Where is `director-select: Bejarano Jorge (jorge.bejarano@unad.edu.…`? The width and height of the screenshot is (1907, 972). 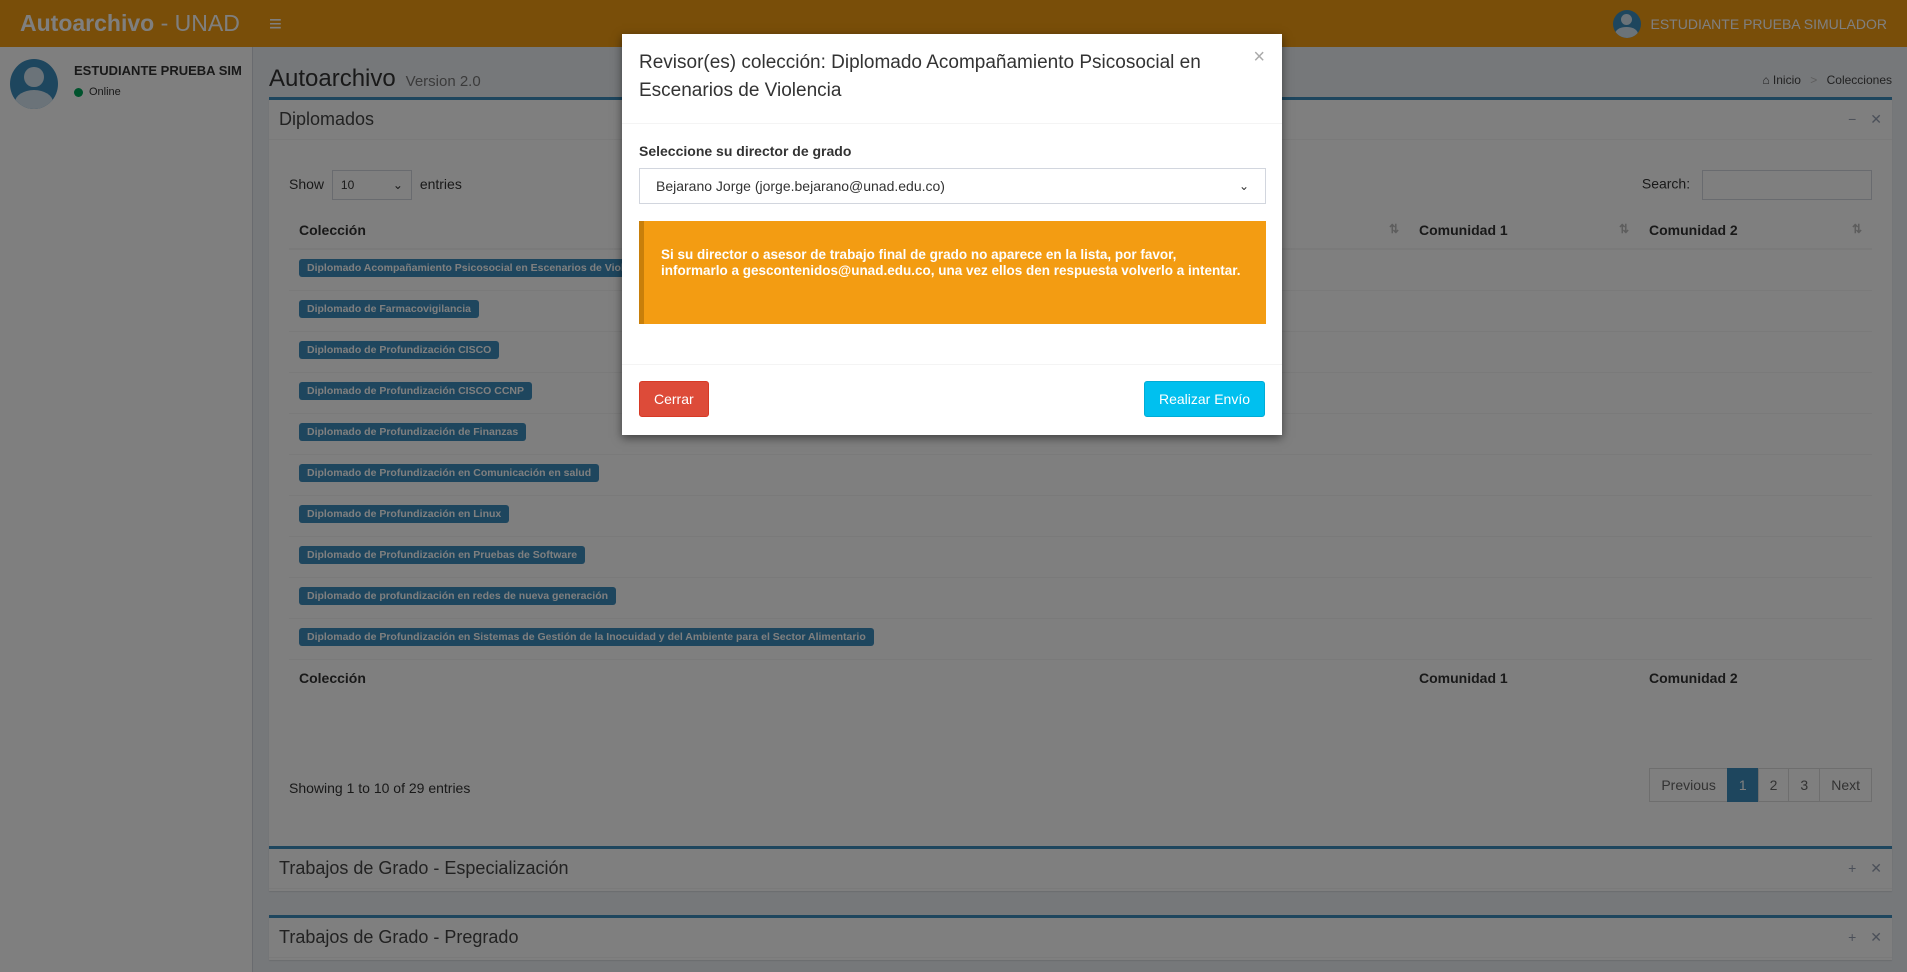 director-select: Bejarano Jorge (jorge.bejarano@unad.edu.… is located at coordinates (952, 186).